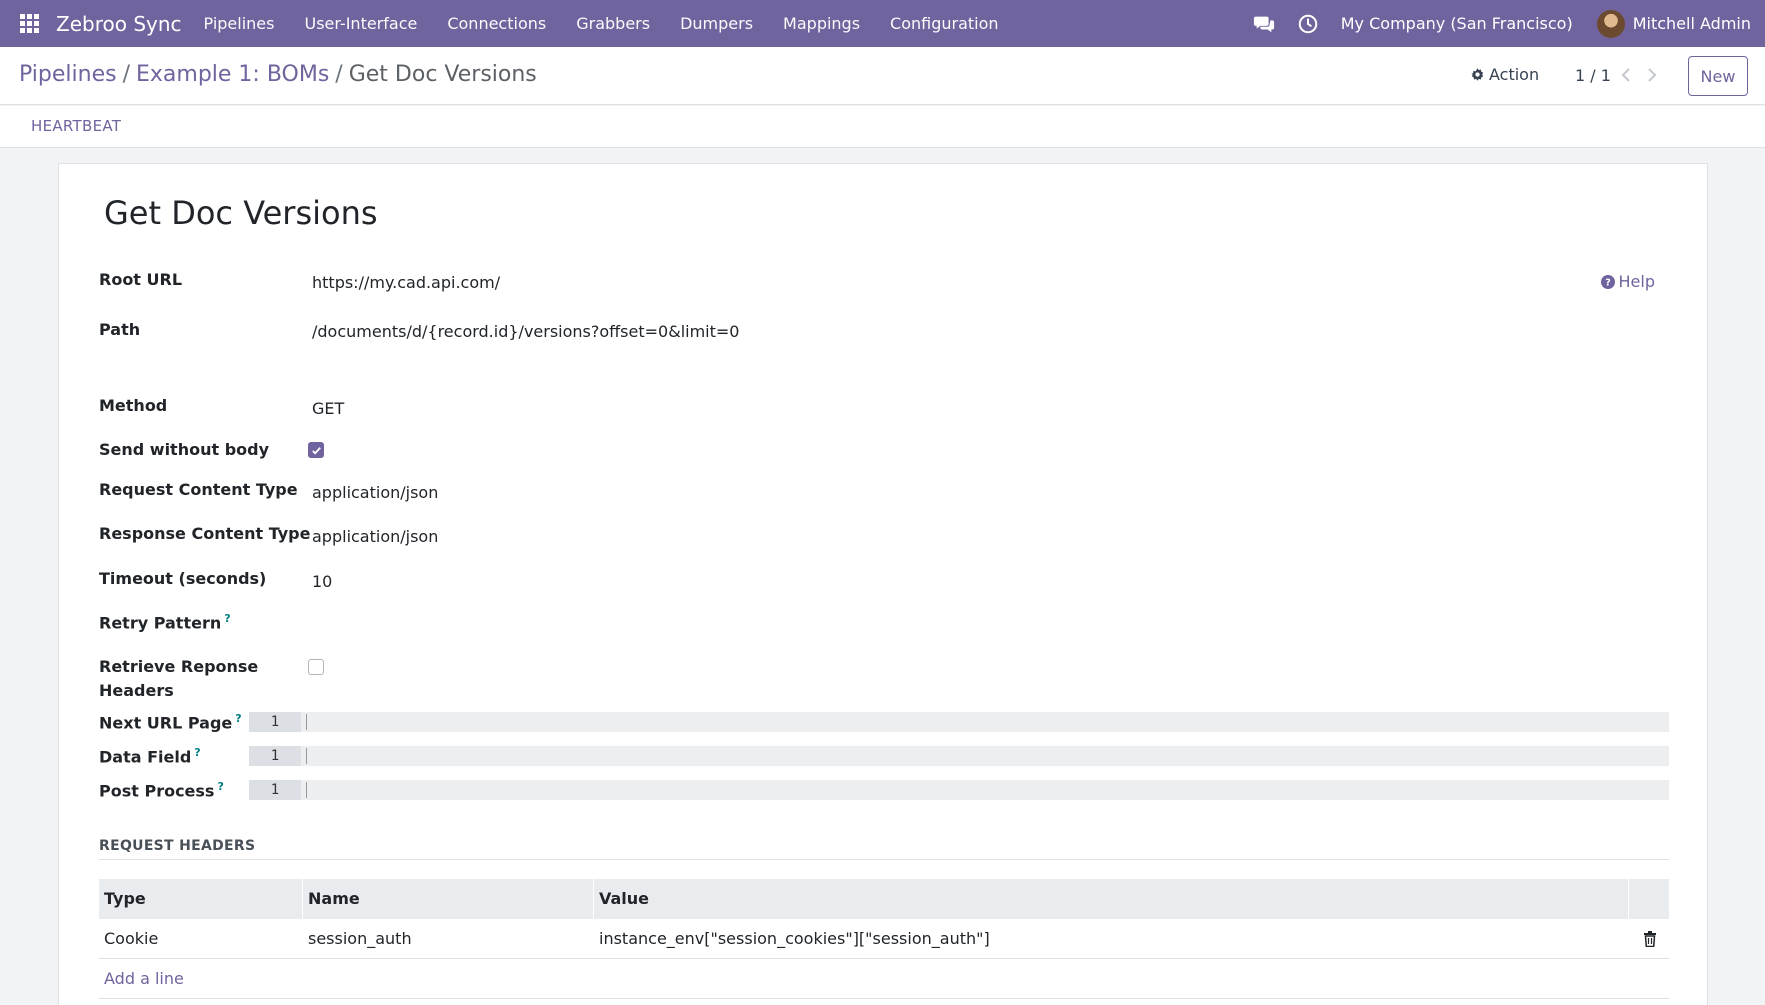 Image resolution: width=1765 pixels, height=1005 pixels. I want to click on action-button: Action, so click(1504, 74).